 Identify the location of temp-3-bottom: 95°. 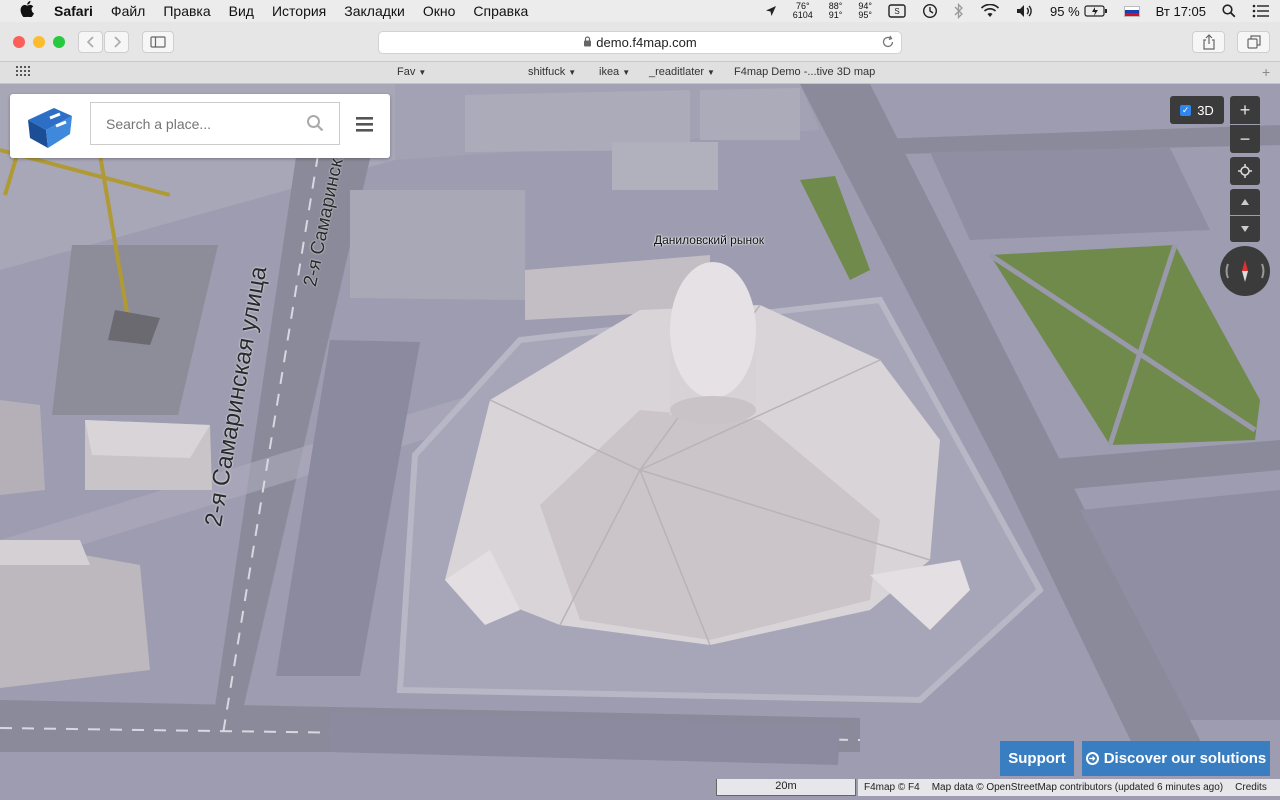
(865, 15).